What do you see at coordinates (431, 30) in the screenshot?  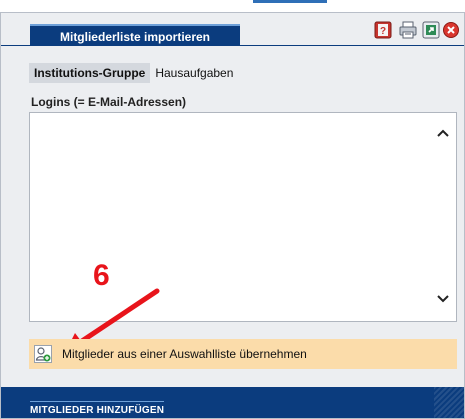 I see `export-icon` at bounding box center [431, 30].